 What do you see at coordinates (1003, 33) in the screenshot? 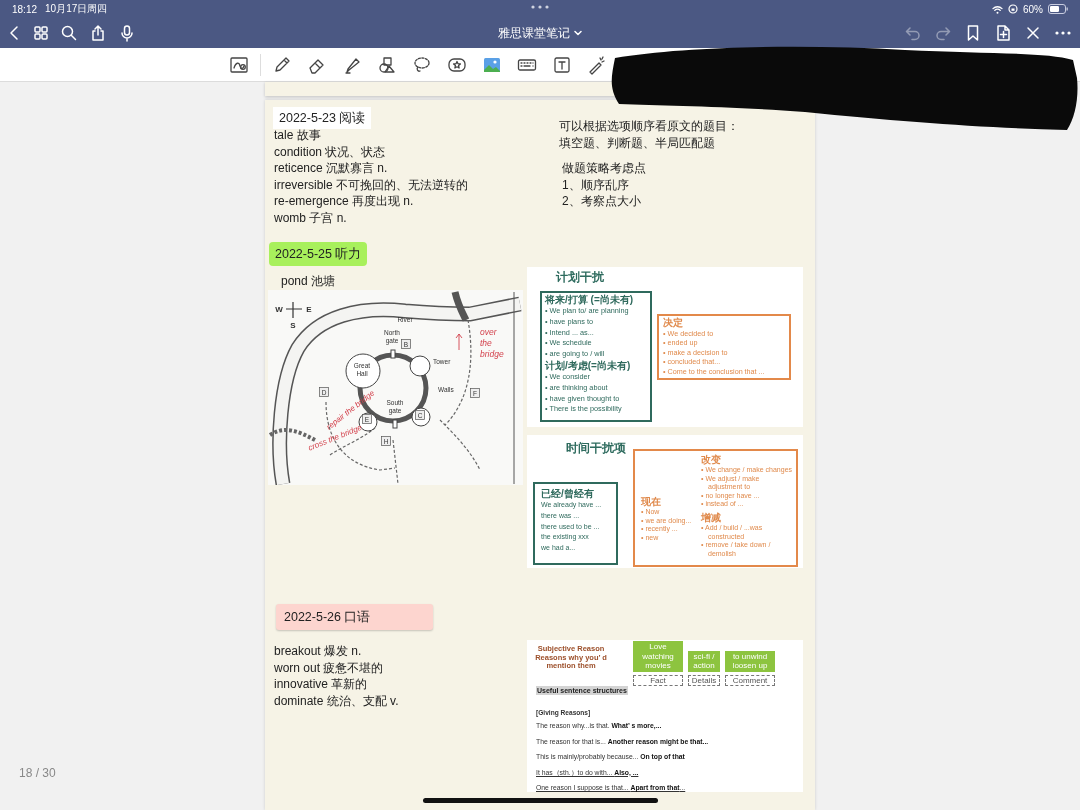
I see `add-page-icon` at bounding box center [1003, 33].